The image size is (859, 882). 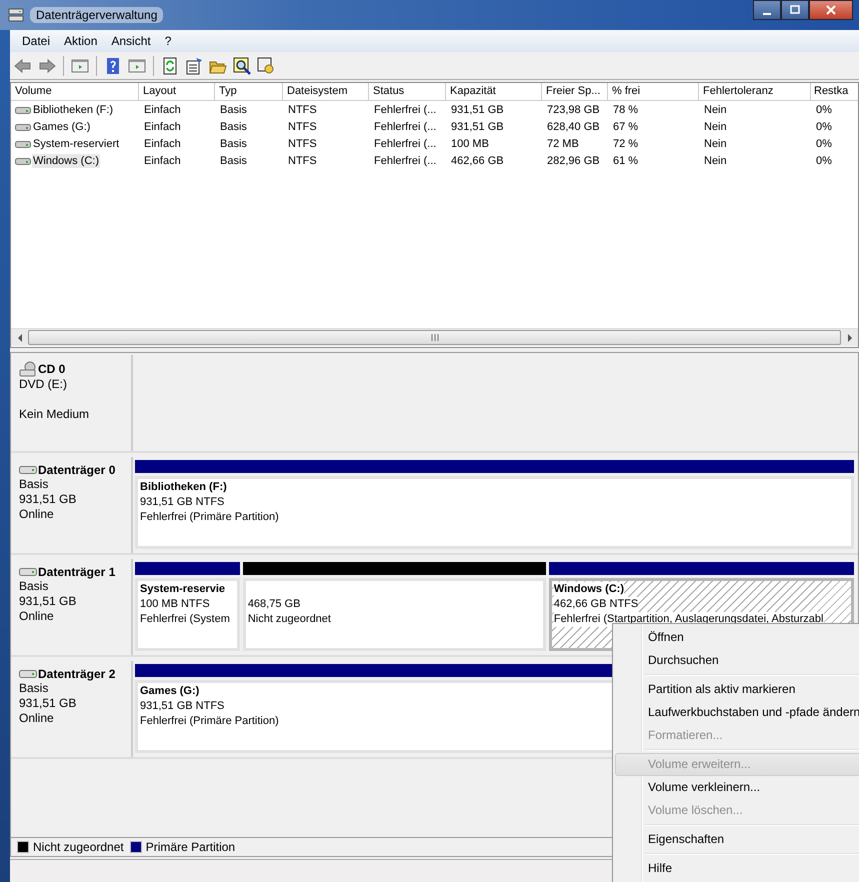 I want to click on partition-title: Bibliotheken (F:), so click(x=183, y=487).